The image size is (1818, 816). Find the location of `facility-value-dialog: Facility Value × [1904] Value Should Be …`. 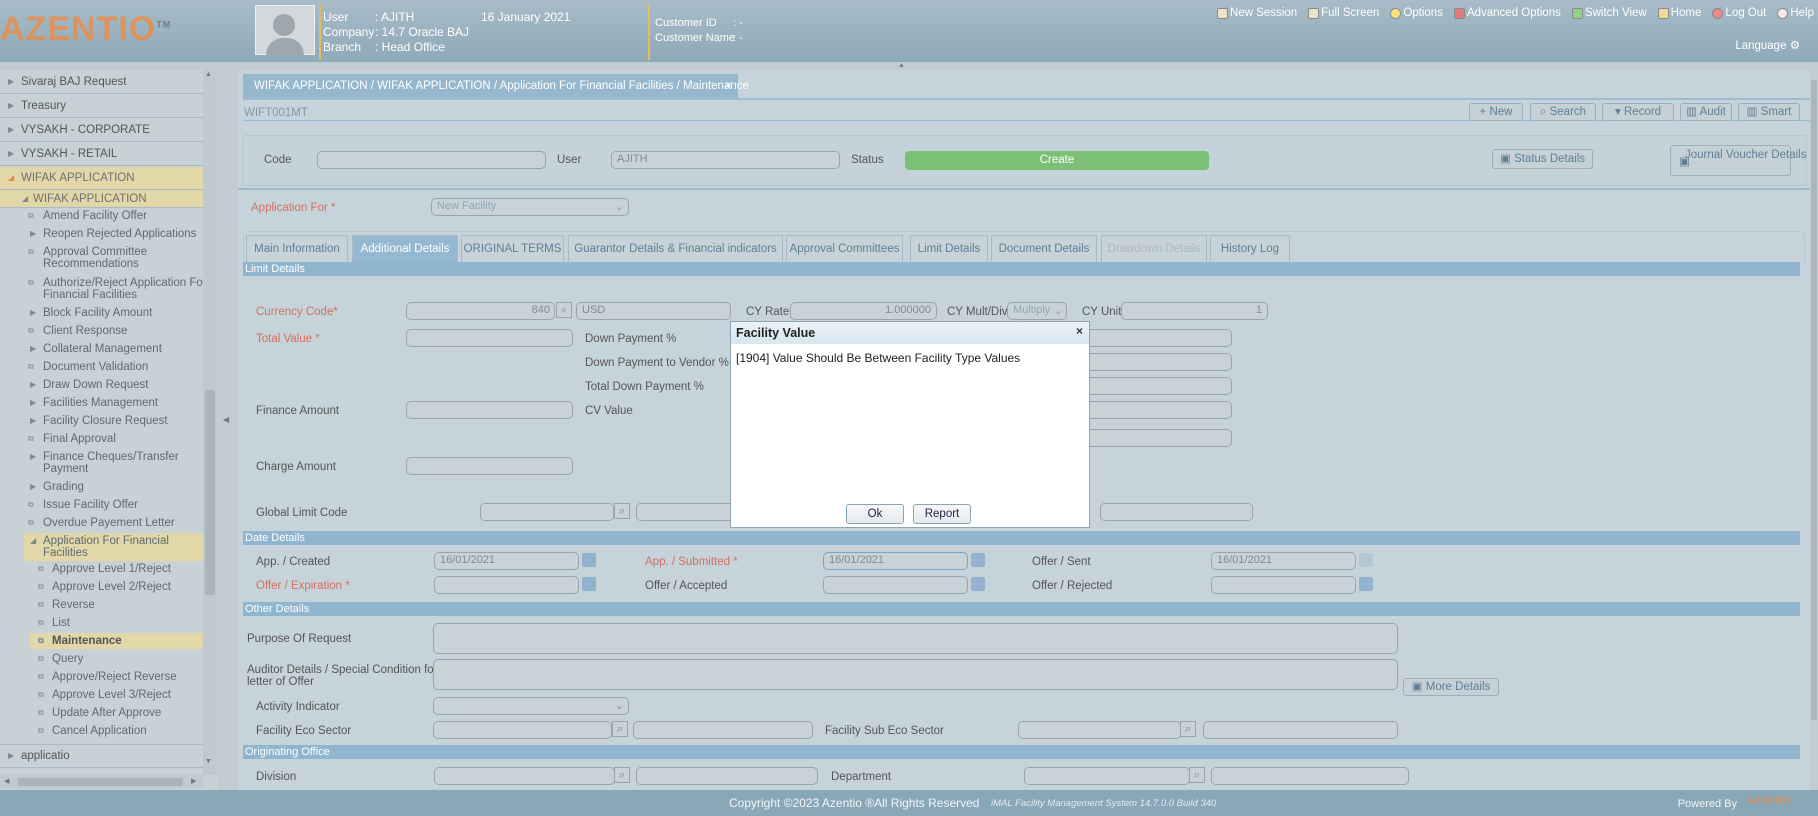

facility-value-dialog: Facility Value × [1904] Value Should Be … is located at coordinates (910, 424).